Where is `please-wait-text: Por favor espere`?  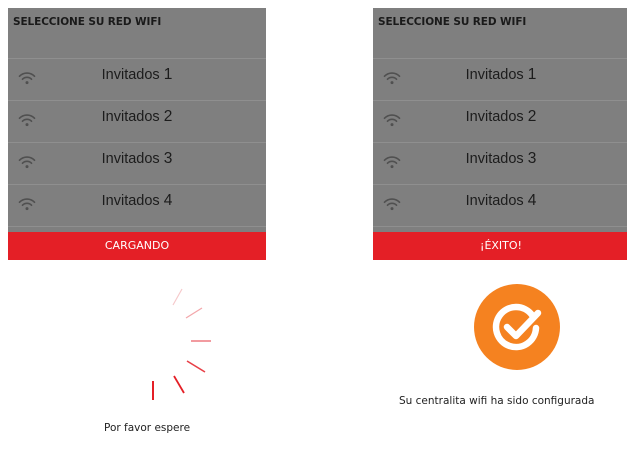 please-wait-text: Por favor espere is located at coordinates (147, 428).